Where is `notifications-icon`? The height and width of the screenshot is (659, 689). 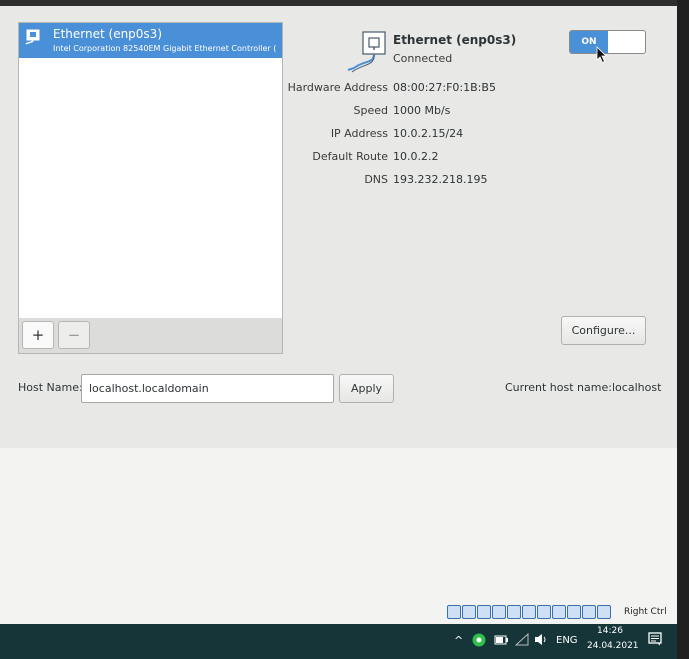 notifications-icon is located at coordinates (655, 639).